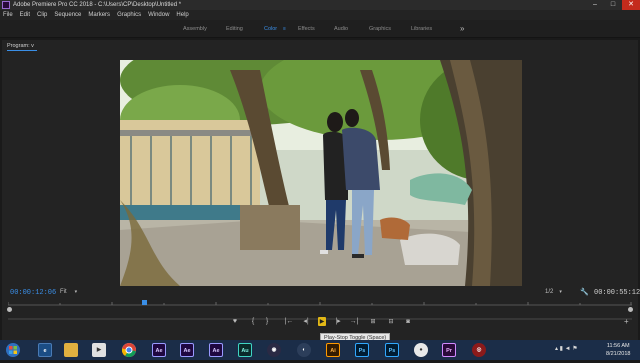 The image size is (640, 363). What do you see at coordinates (8, 15) in the screenshot?
I see `menu-file: File` at bounding box center [8, 15].